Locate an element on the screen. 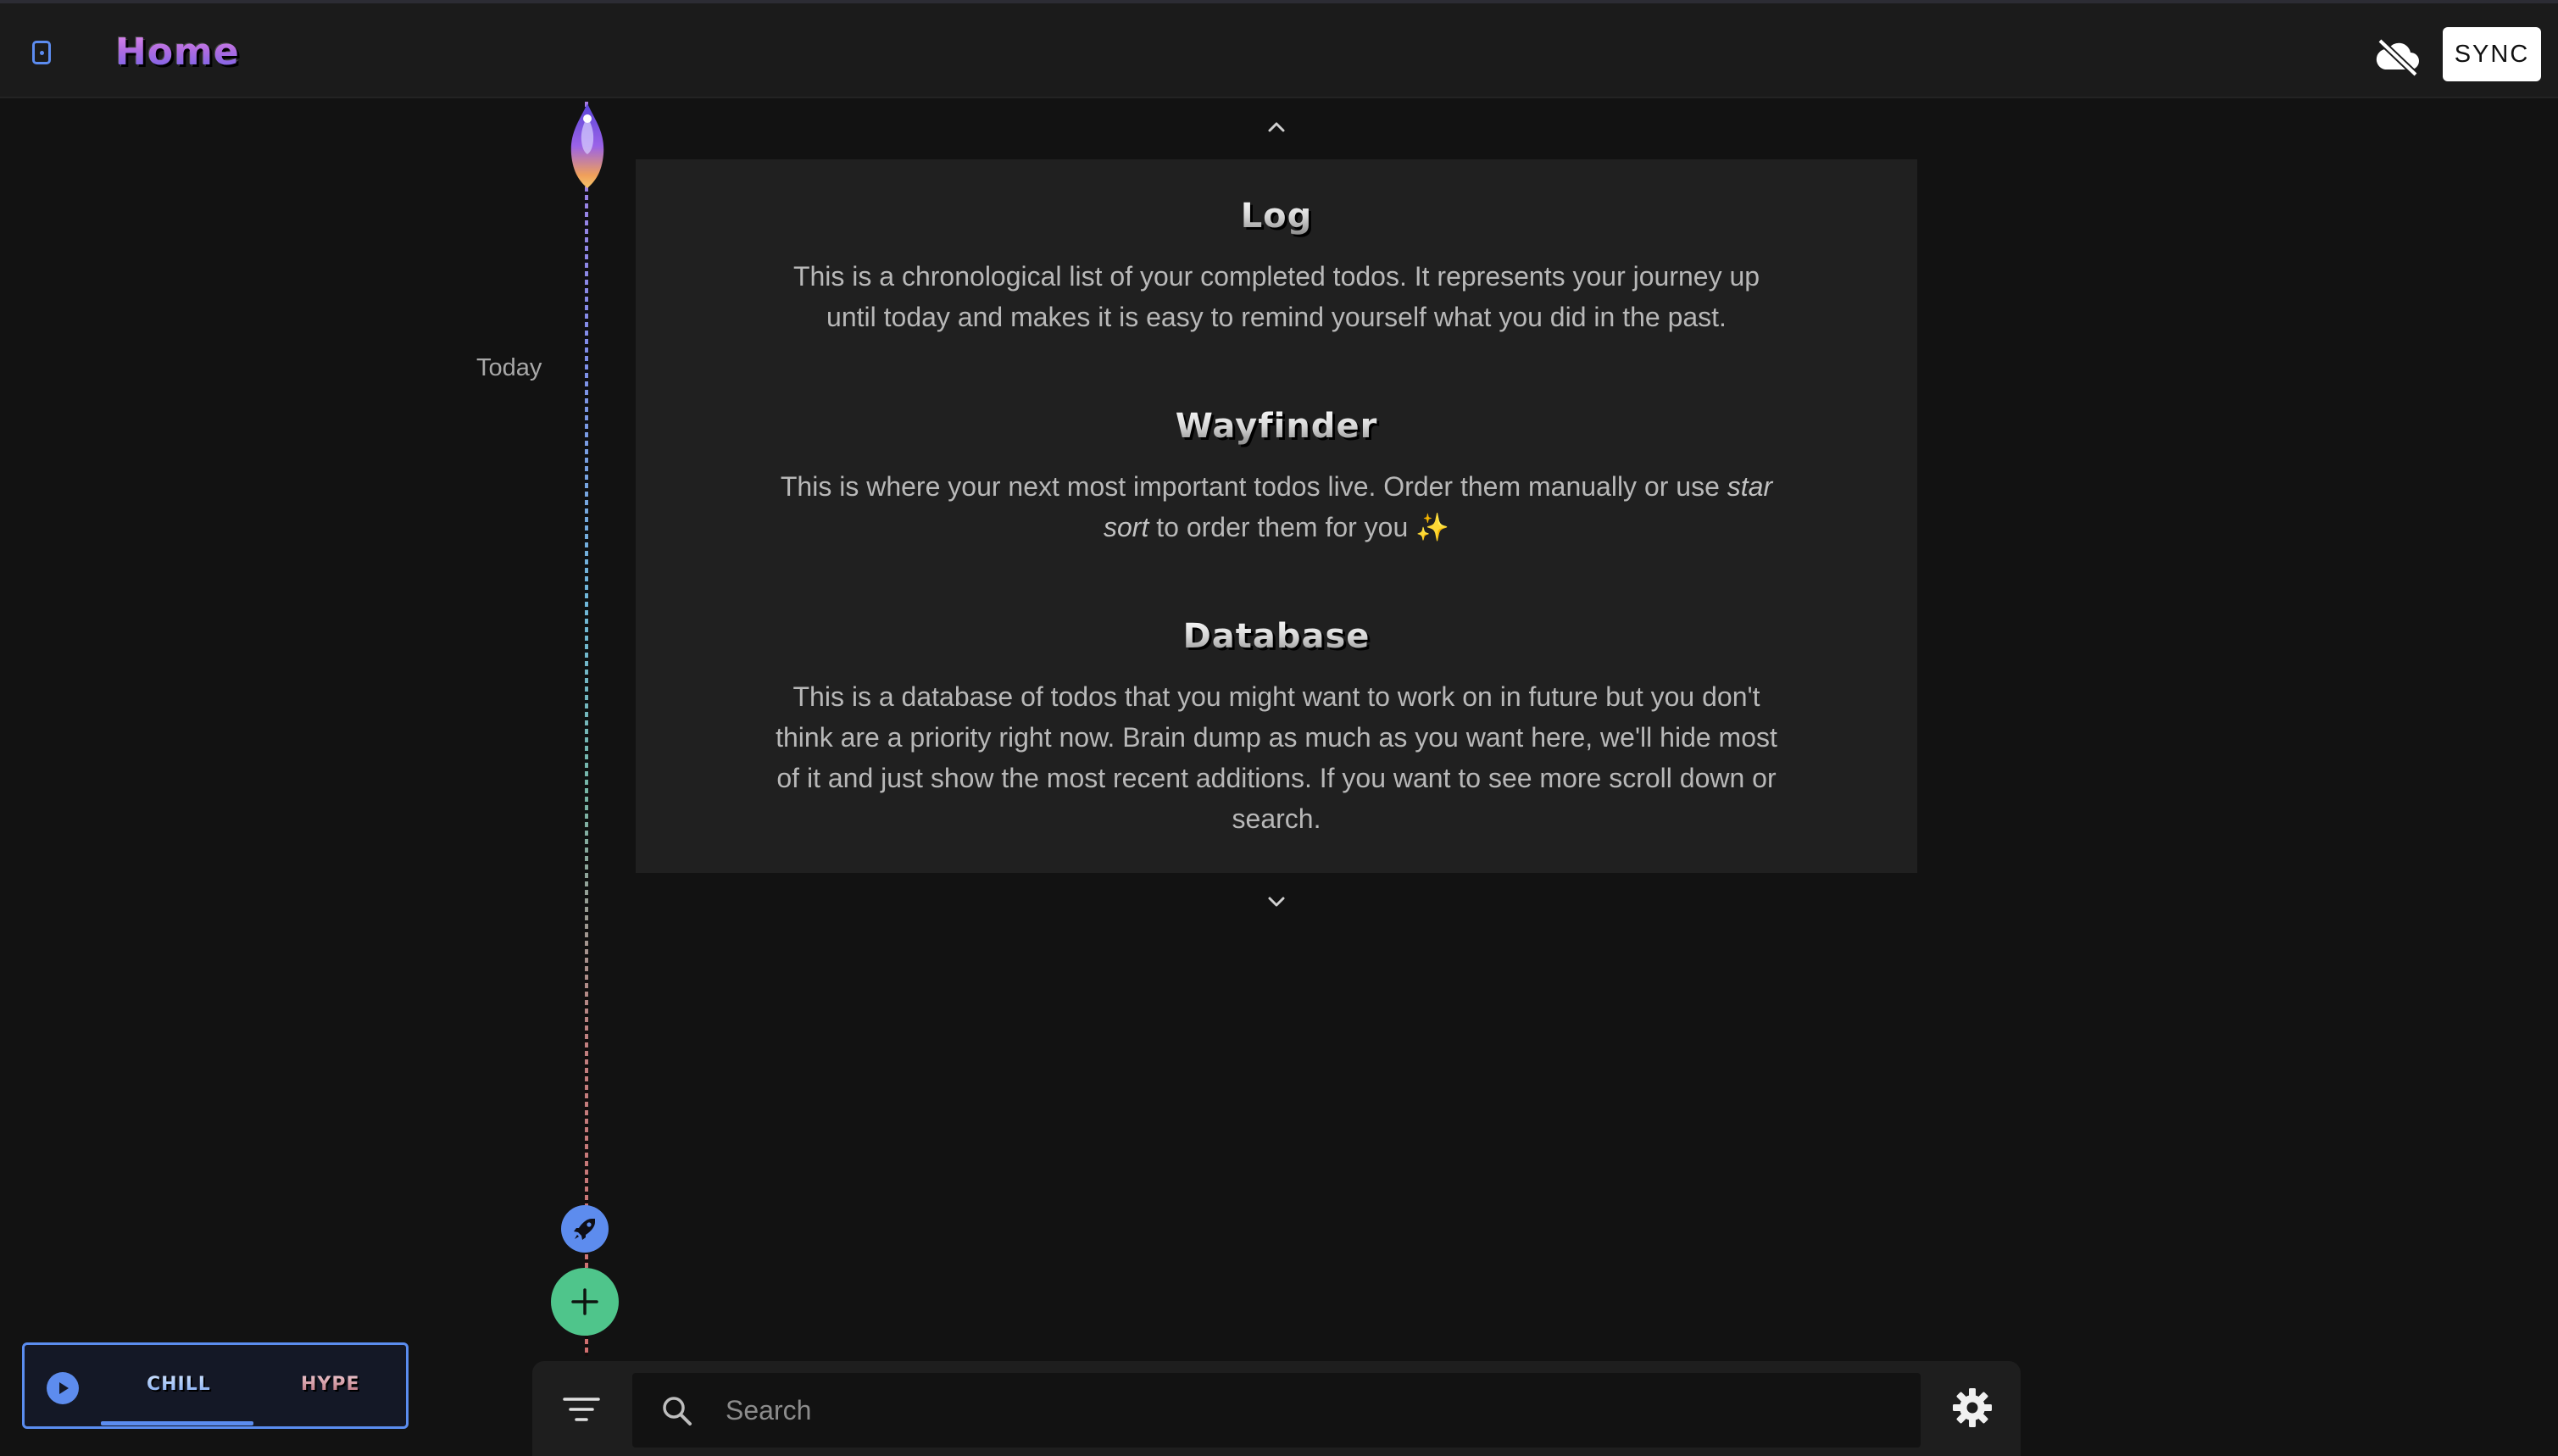  add-todo-button is located at coordinates (585, 1302).